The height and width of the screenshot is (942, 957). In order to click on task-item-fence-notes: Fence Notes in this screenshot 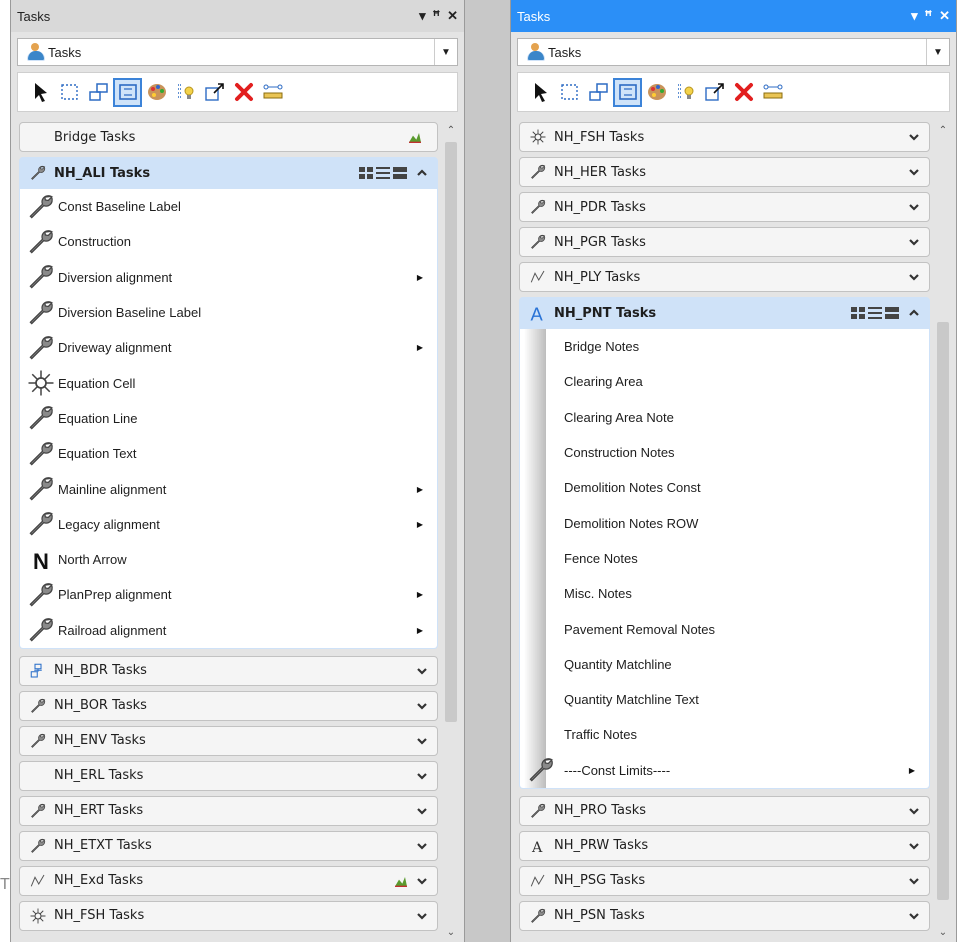, I will do `click(724, 558)`.